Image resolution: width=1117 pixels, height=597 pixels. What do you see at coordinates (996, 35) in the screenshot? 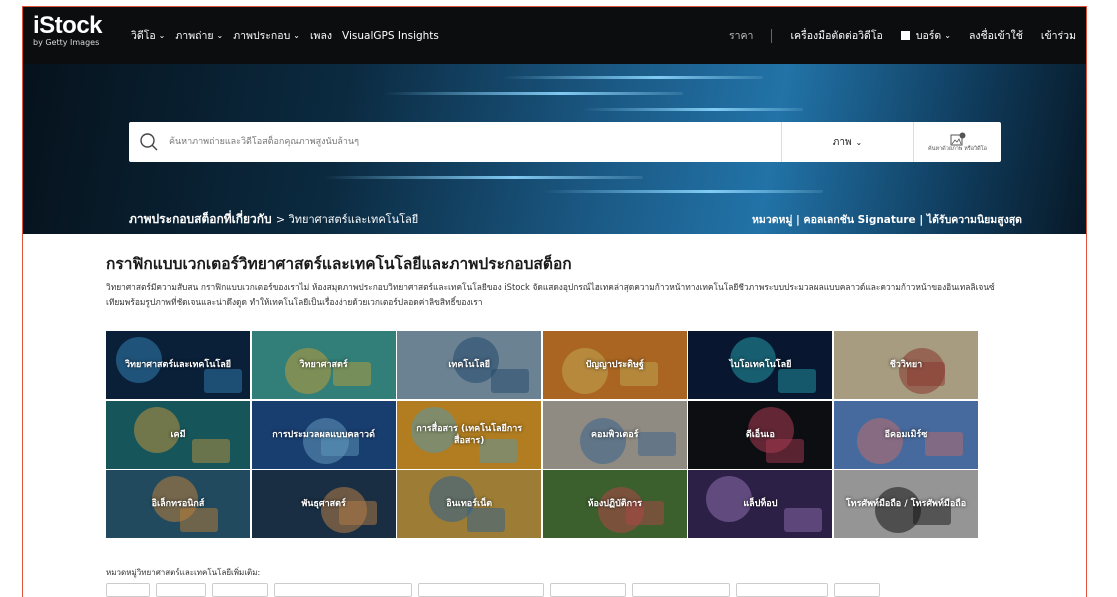
I see `nav-signin-link: ลงชื่อเข้าใช้` at bounding box center [996, 35].